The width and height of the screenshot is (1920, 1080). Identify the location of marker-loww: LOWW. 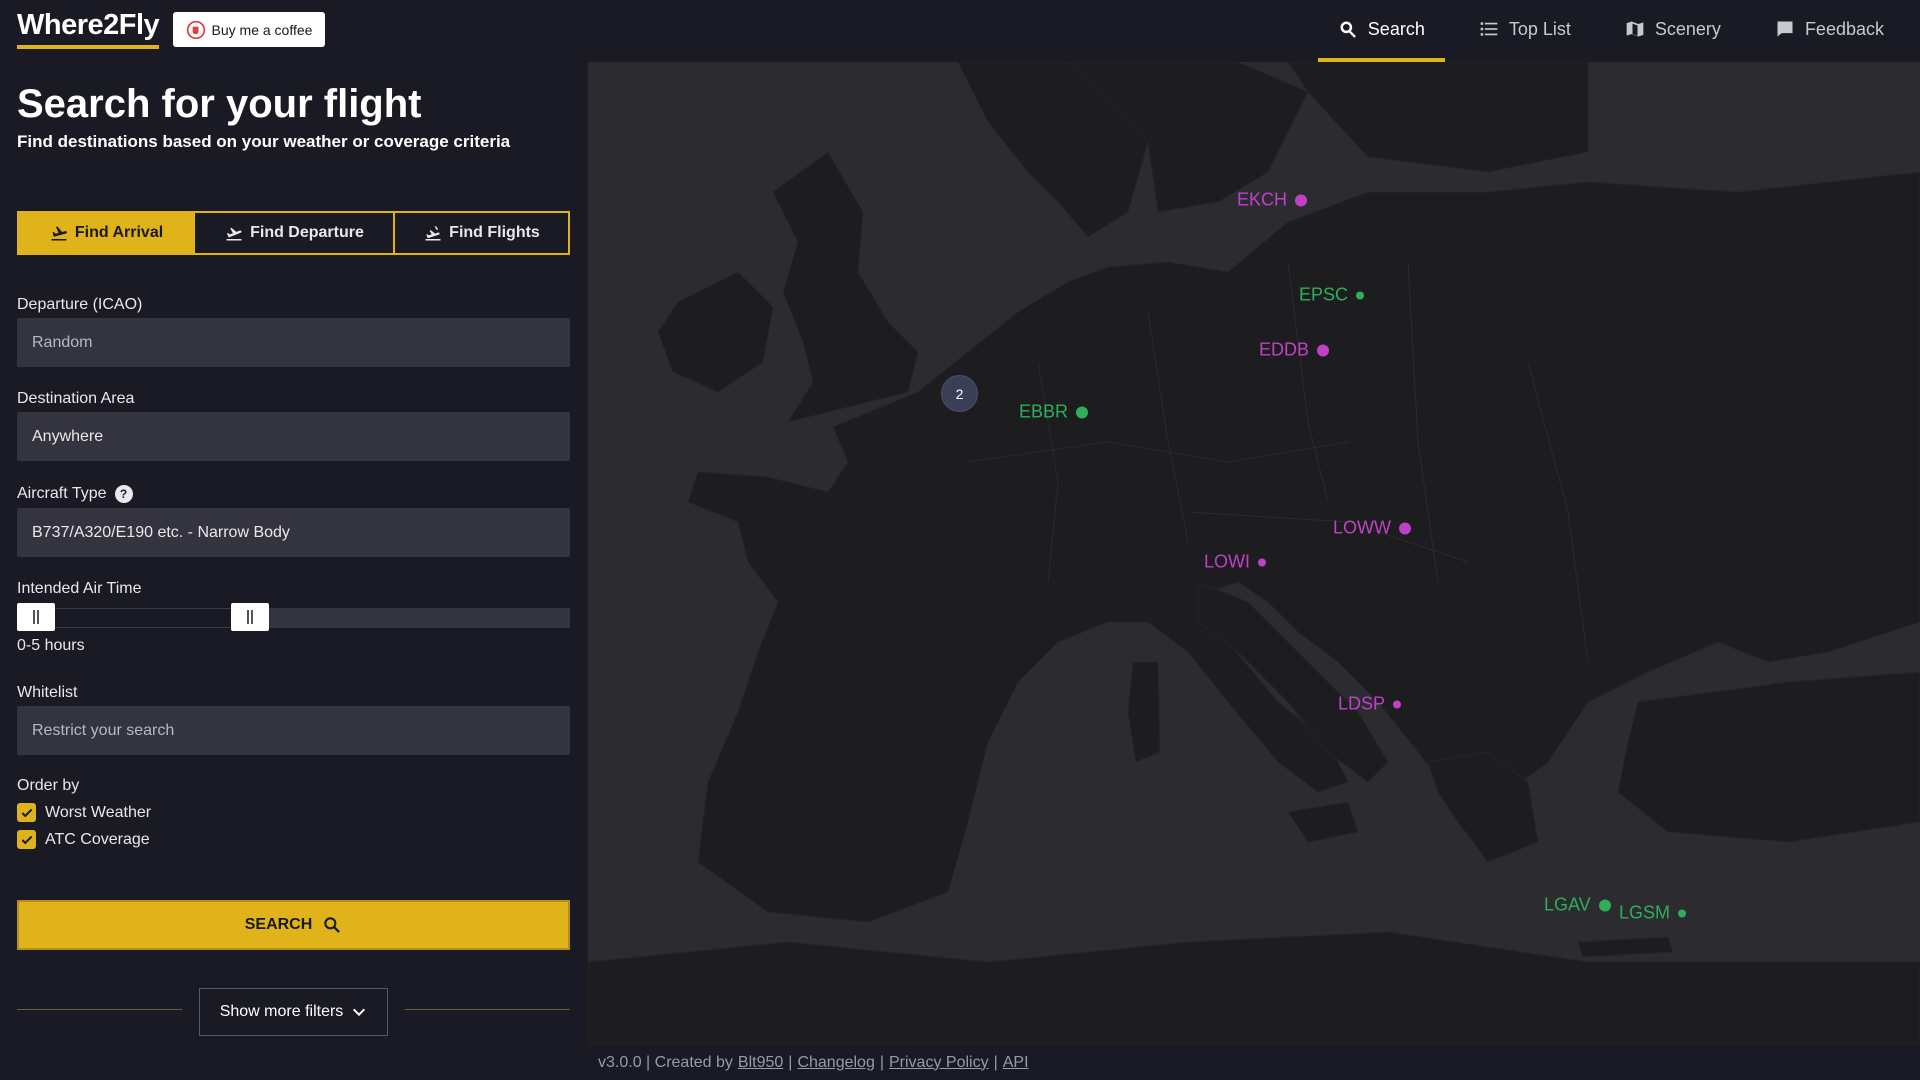
(1372, 528).